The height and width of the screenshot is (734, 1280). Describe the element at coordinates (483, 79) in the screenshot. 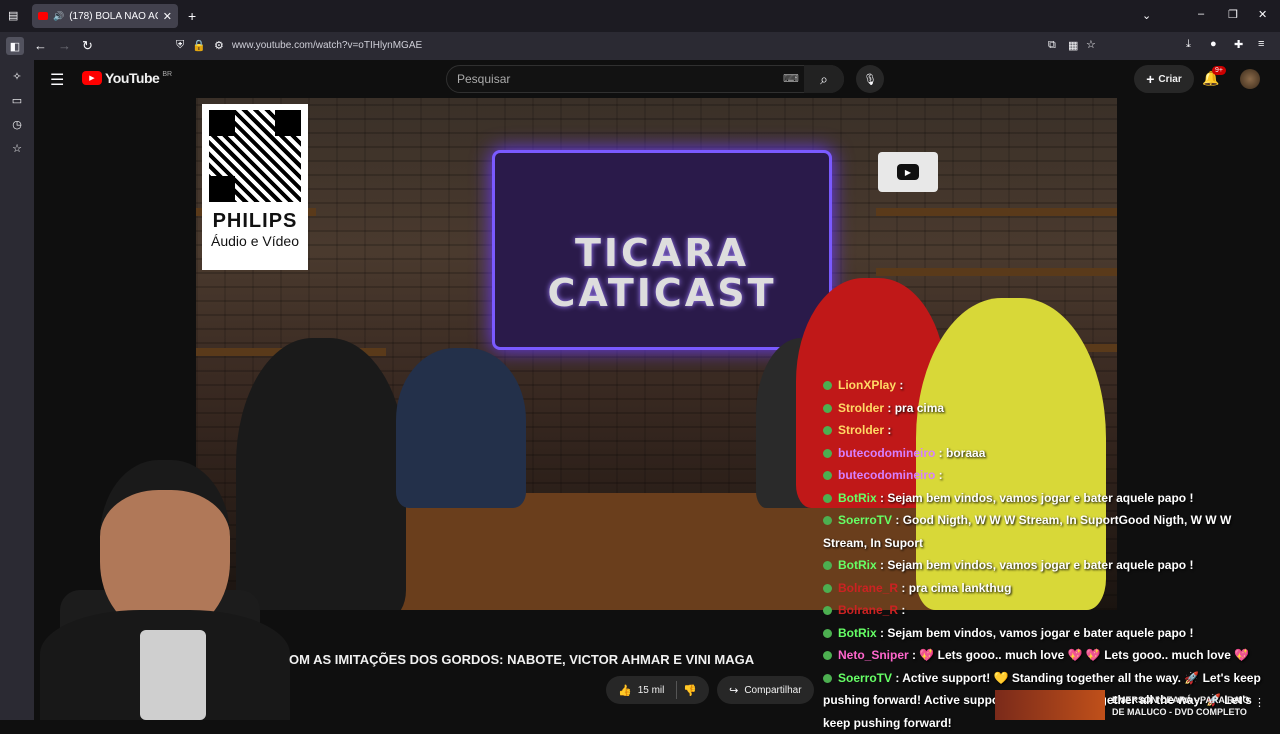

I see `search-placeholder: Pesquisar` at that location.